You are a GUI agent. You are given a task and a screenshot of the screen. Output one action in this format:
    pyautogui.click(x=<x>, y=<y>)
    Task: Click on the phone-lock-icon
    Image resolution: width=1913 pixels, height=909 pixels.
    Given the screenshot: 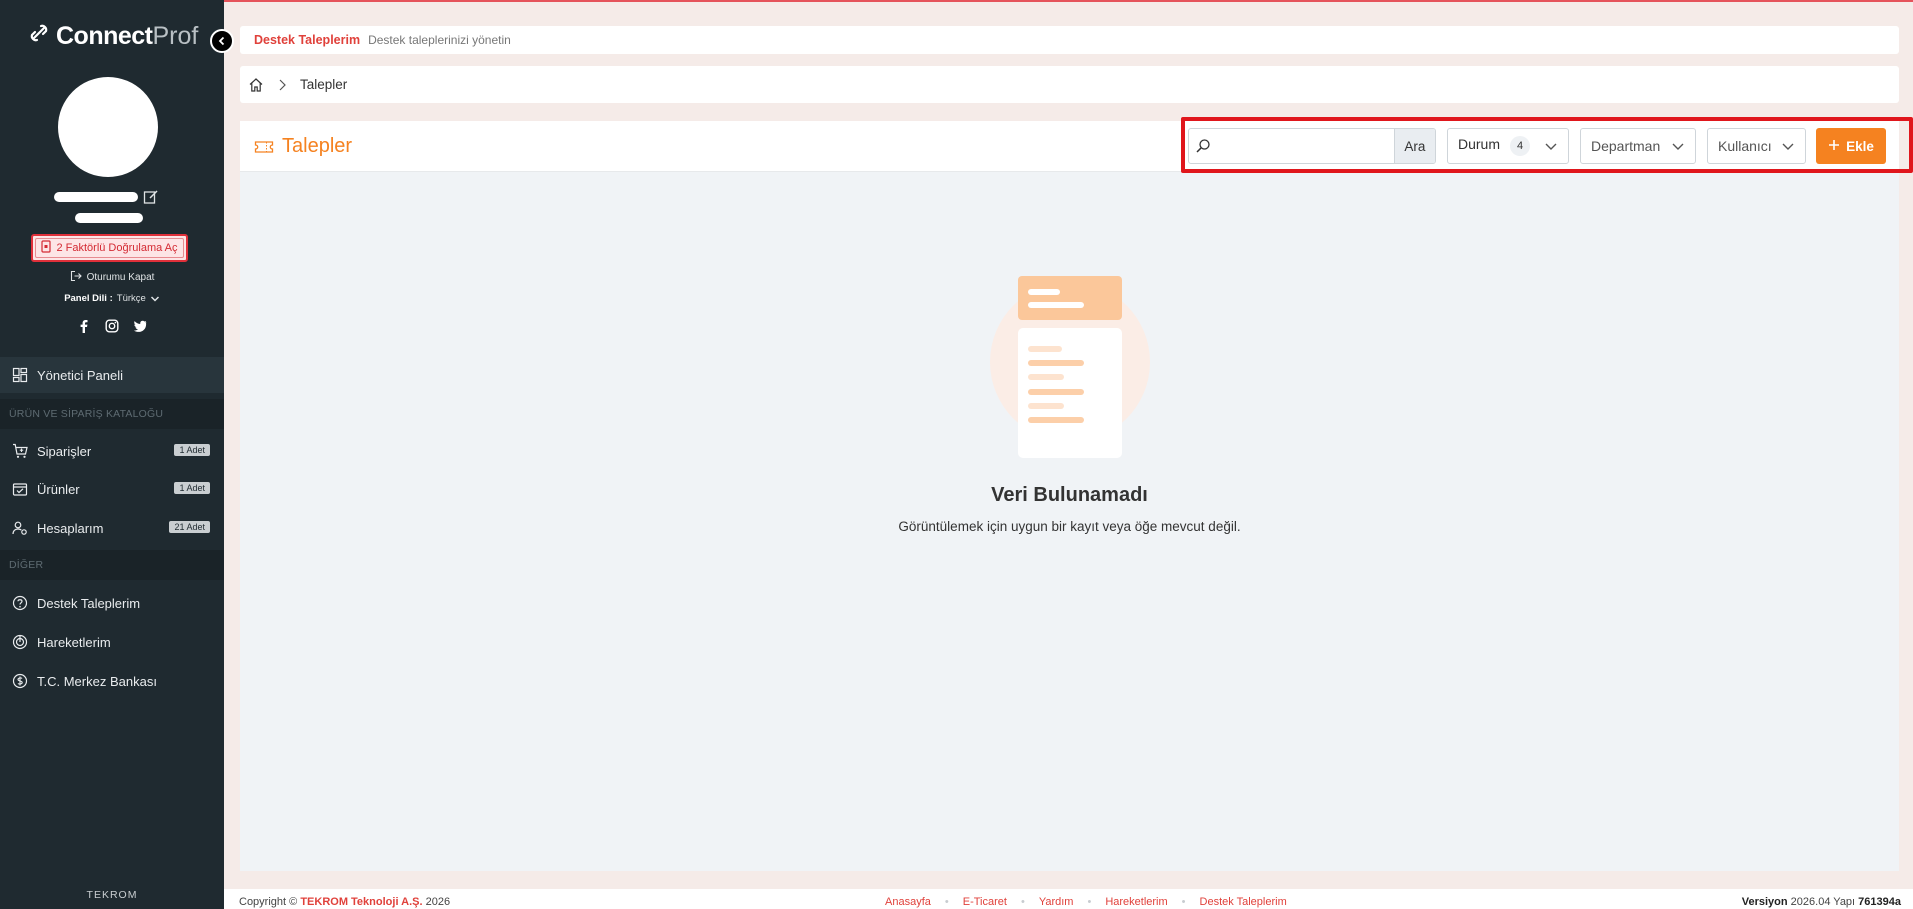 What is the action you would take?
    pyautogui.click(x=46, y=248)
    